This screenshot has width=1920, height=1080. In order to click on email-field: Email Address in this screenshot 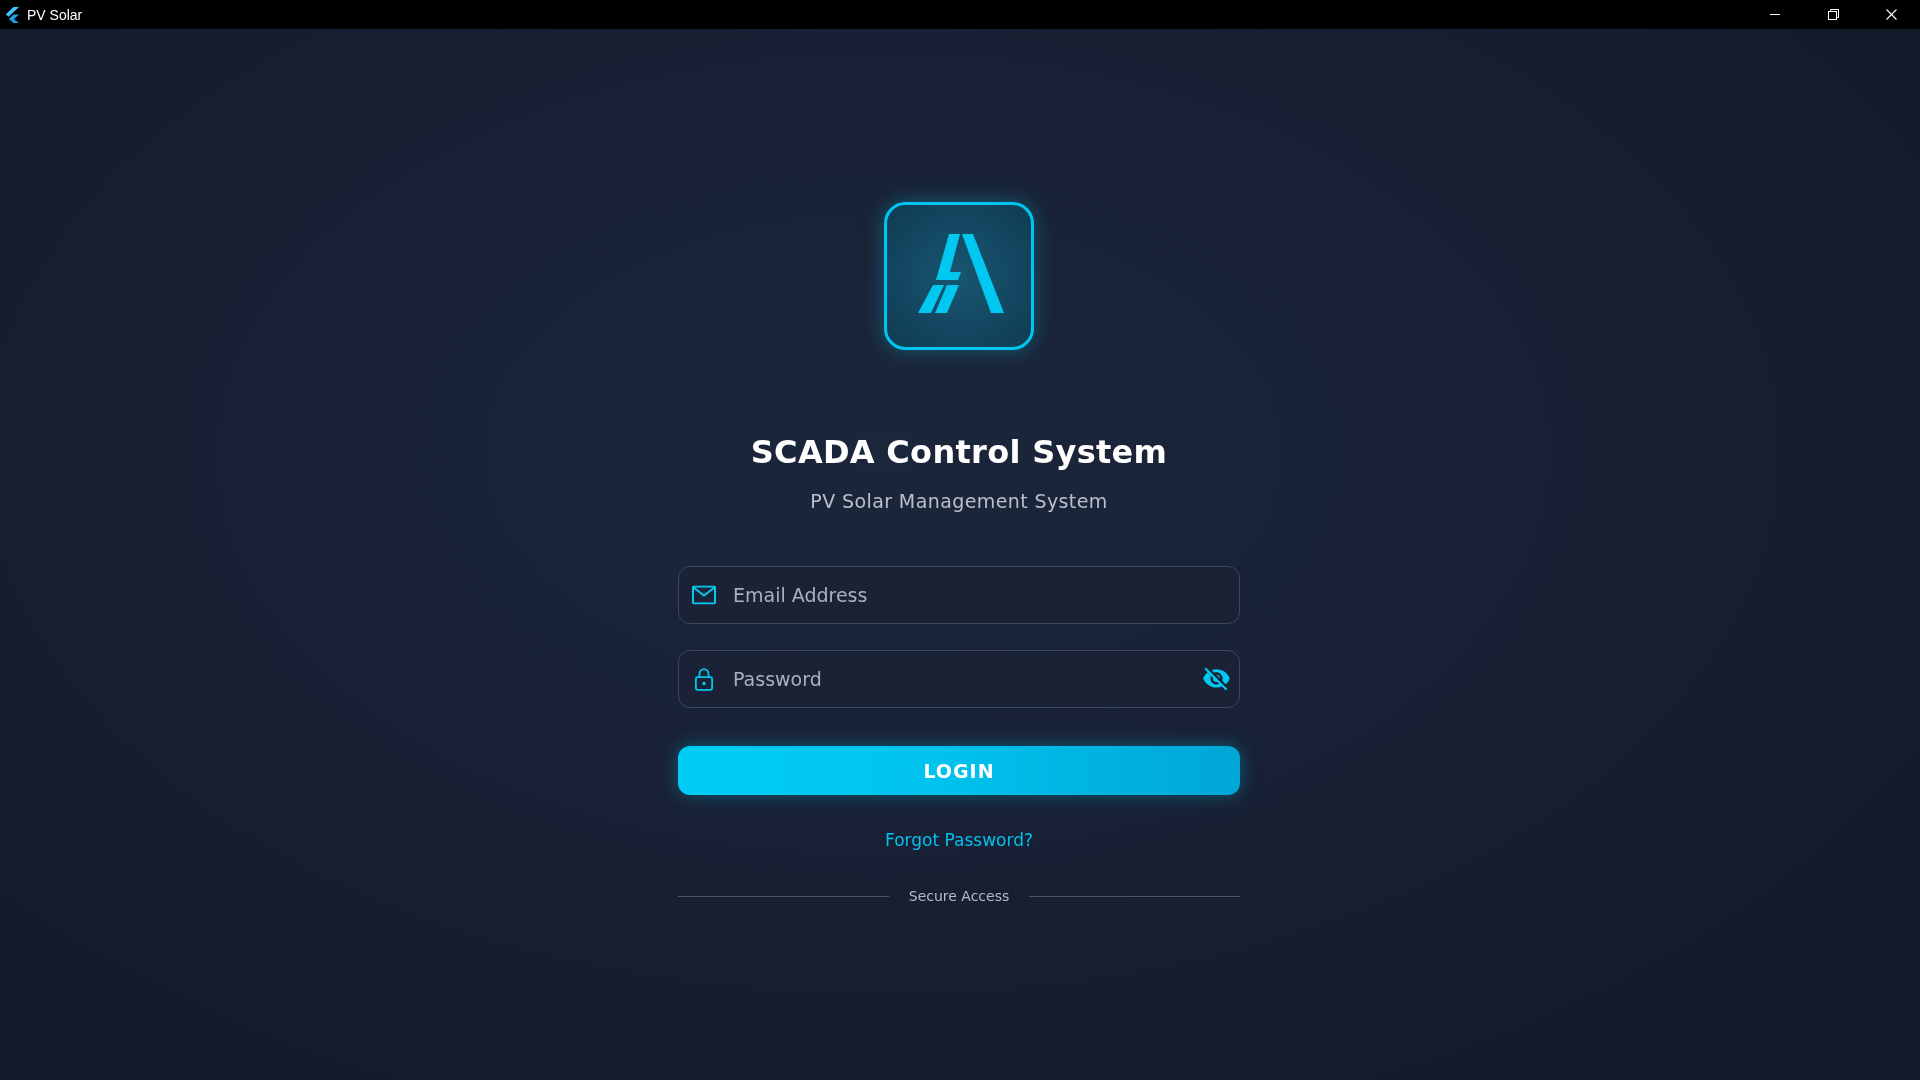, I will do `click(959, 595)`.